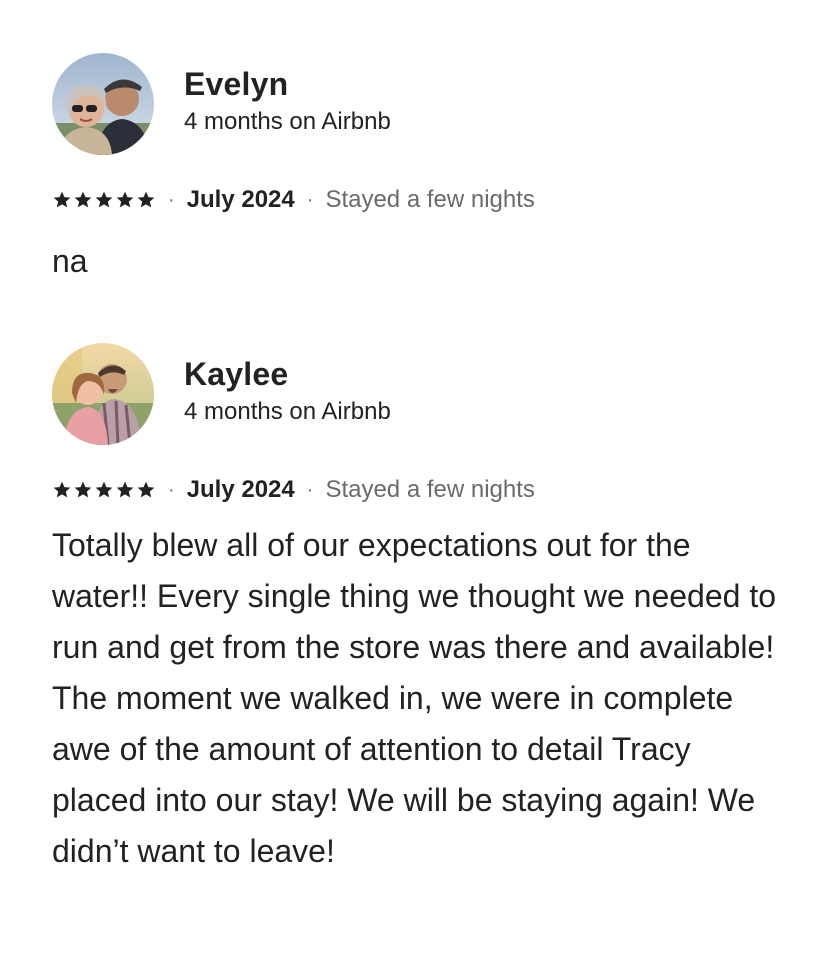  What do you see at coordinates (422, 394) in the screenshot?
I see `reviewer-header: Kaylee 4 months on Airbnb` at bounding box center [422, 394].